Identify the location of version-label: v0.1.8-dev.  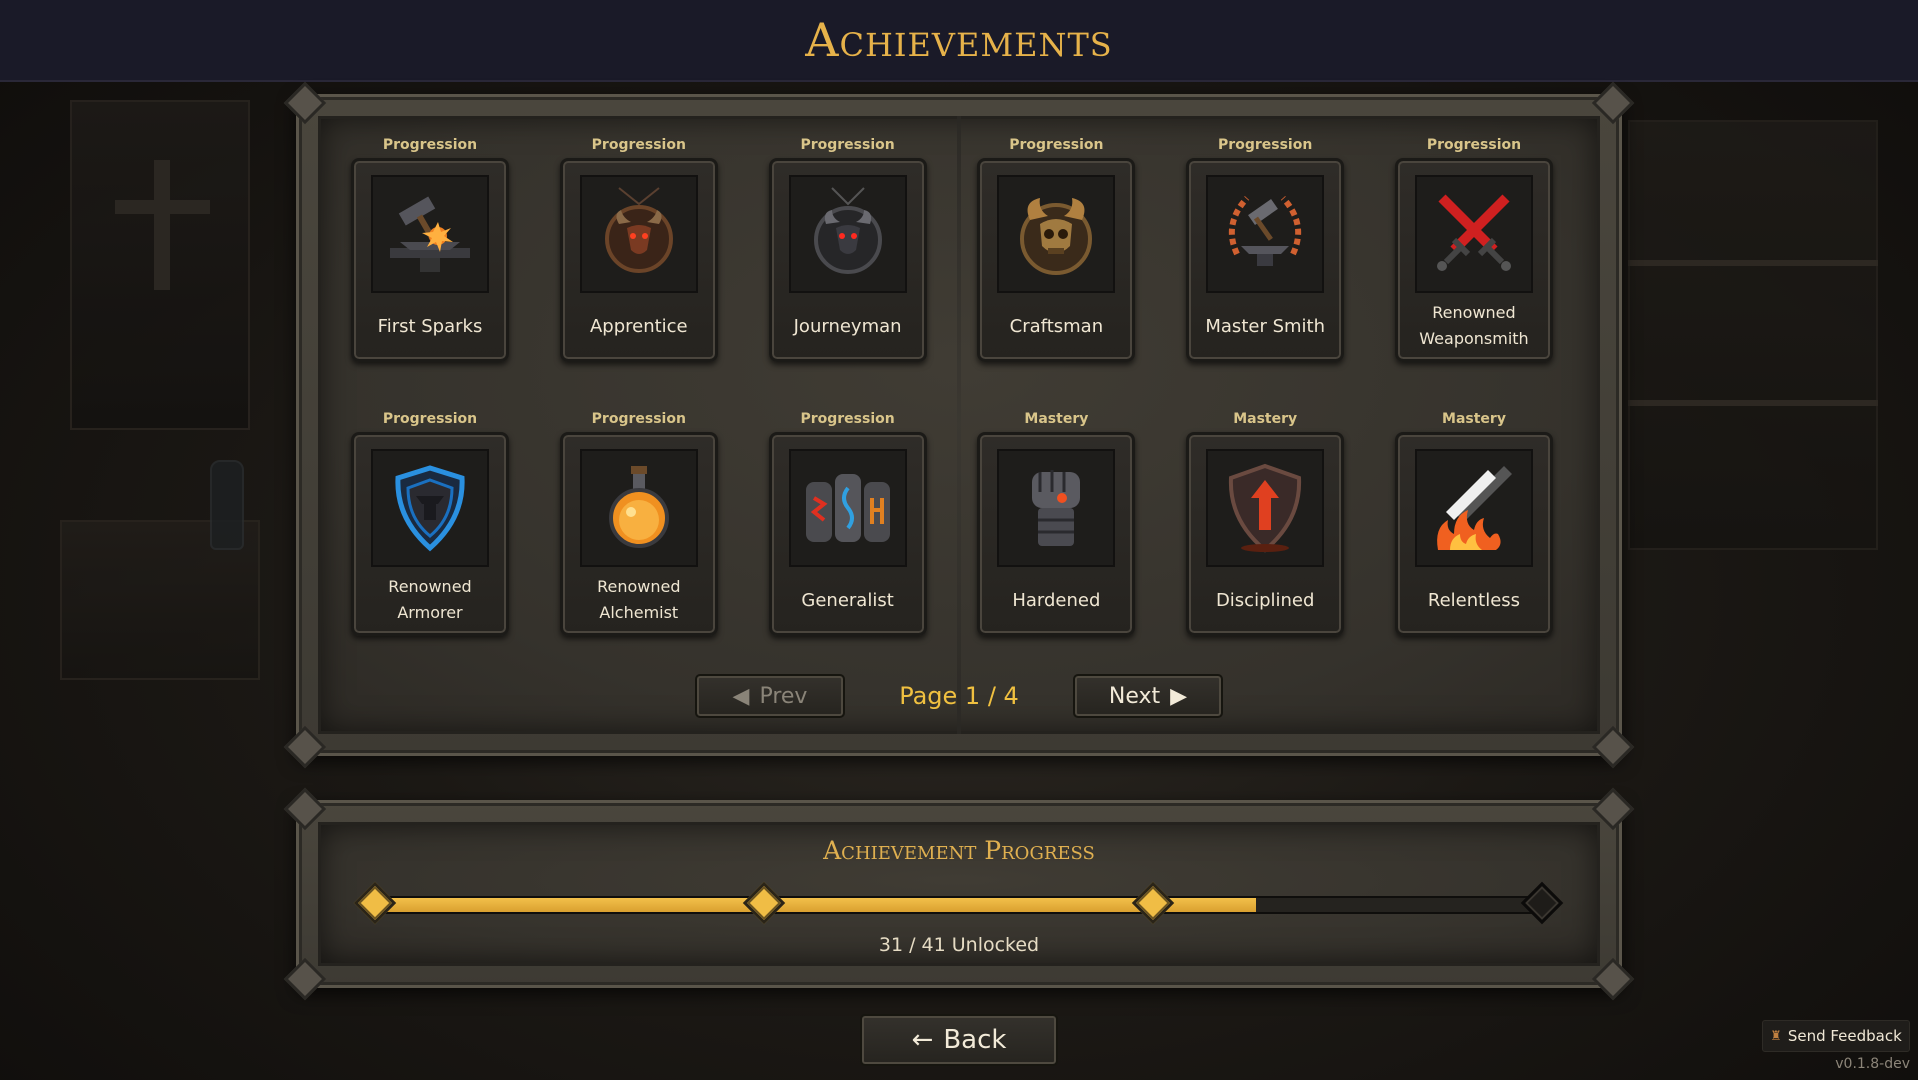
(1872, 1064).